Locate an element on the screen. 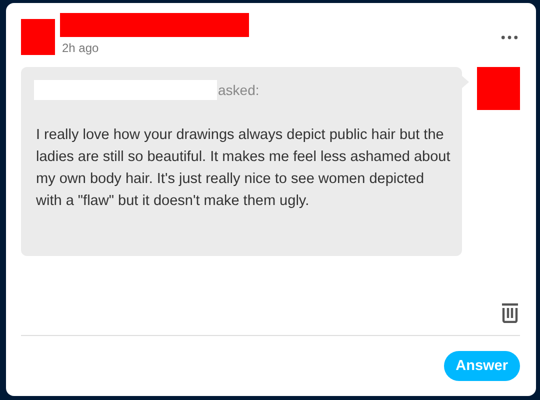 The image size is (540, 400). asked-label: asked: is located at coordinates (239, 90).